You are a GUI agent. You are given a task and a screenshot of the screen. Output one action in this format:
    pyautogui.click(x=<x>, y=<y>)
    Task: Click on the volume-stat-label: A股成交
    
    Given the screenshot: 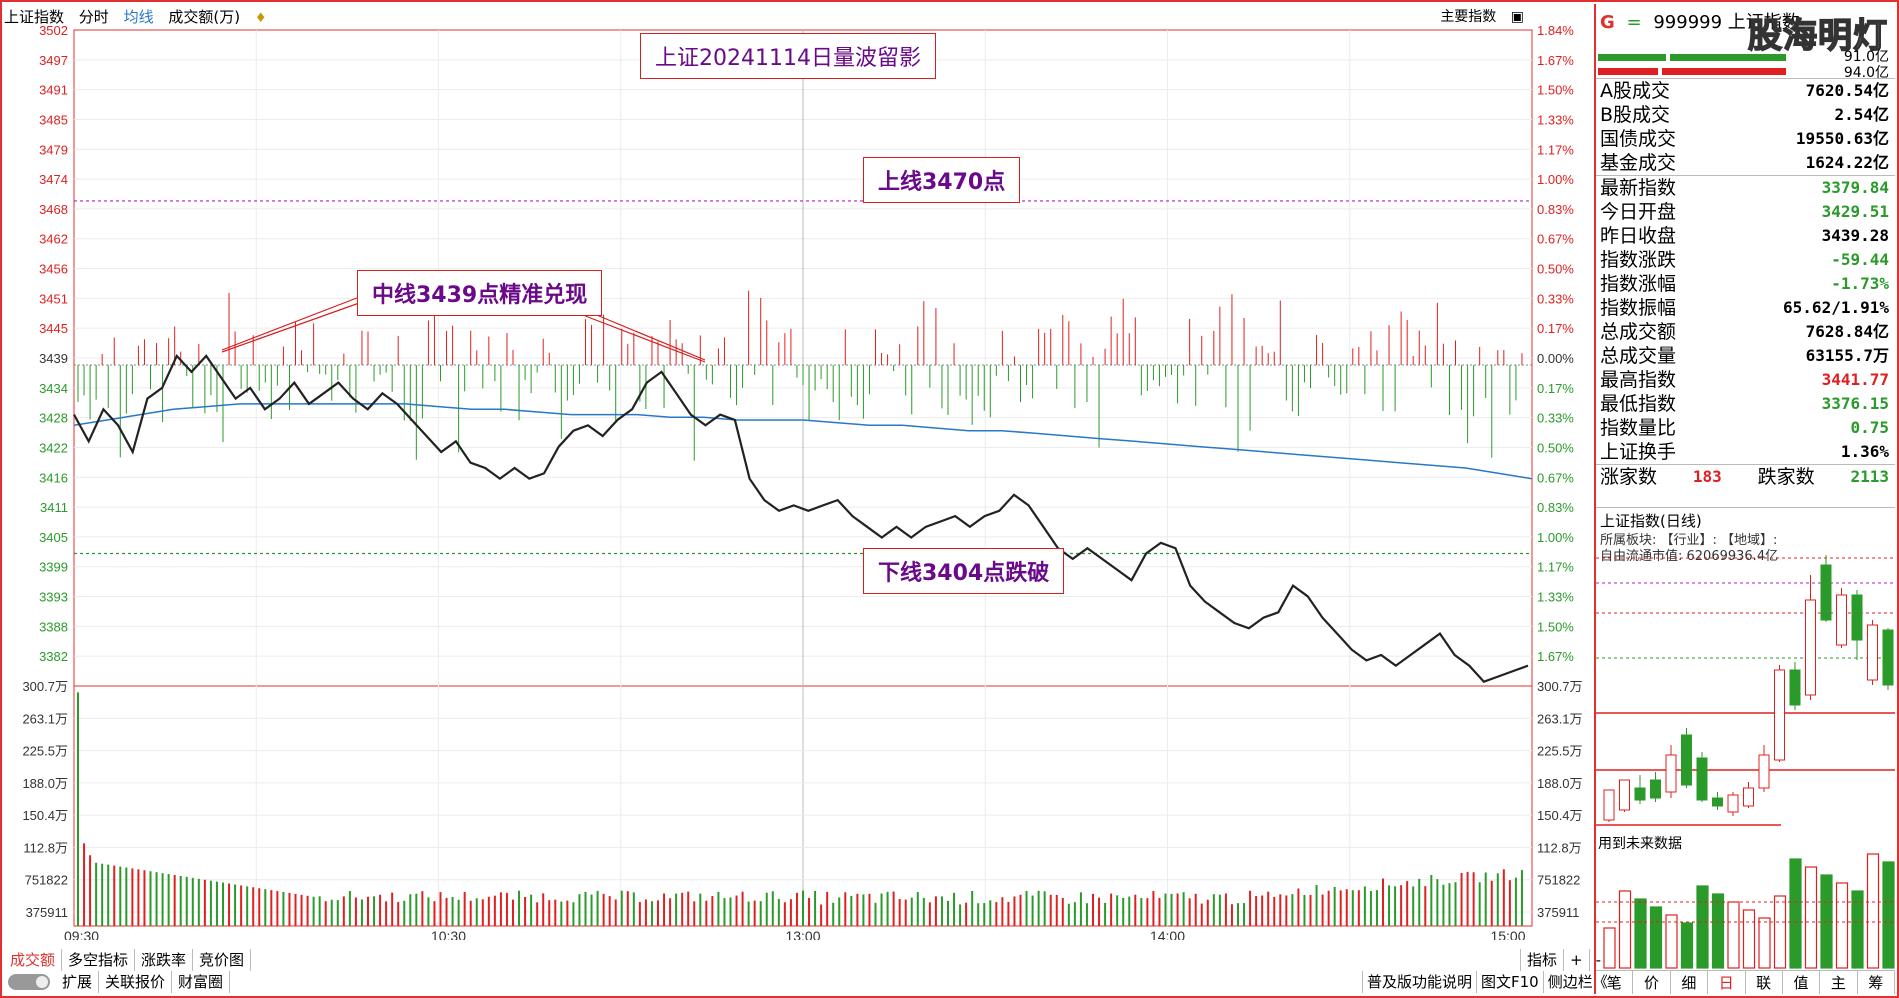 What is the action you would take?
    pyautogui.click(x=1635, y=91)
    